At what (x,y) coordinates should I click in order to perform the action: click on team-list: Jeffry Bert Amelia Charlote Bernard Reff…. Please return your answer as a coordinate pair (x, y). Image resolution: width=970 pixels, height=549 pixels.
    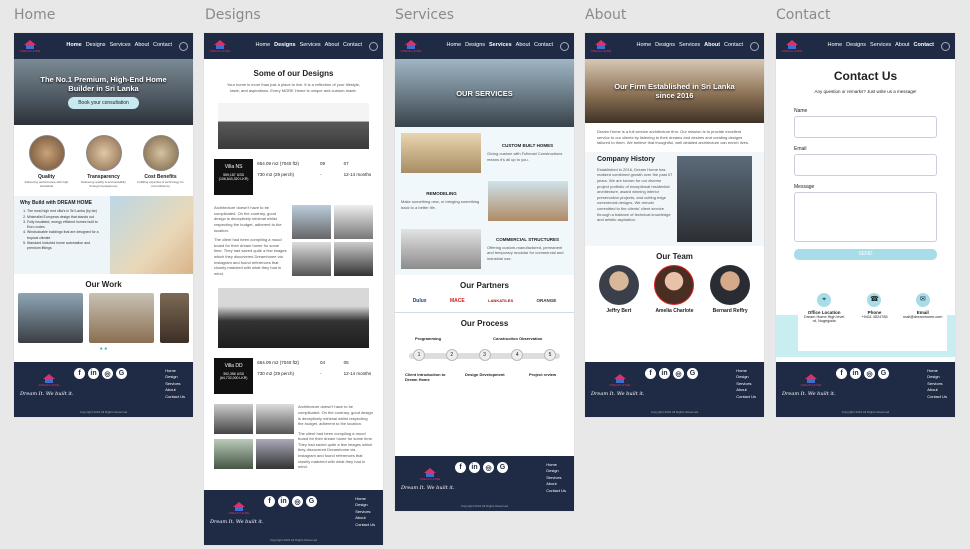
    Looking at the image, I should click on (674, 289).